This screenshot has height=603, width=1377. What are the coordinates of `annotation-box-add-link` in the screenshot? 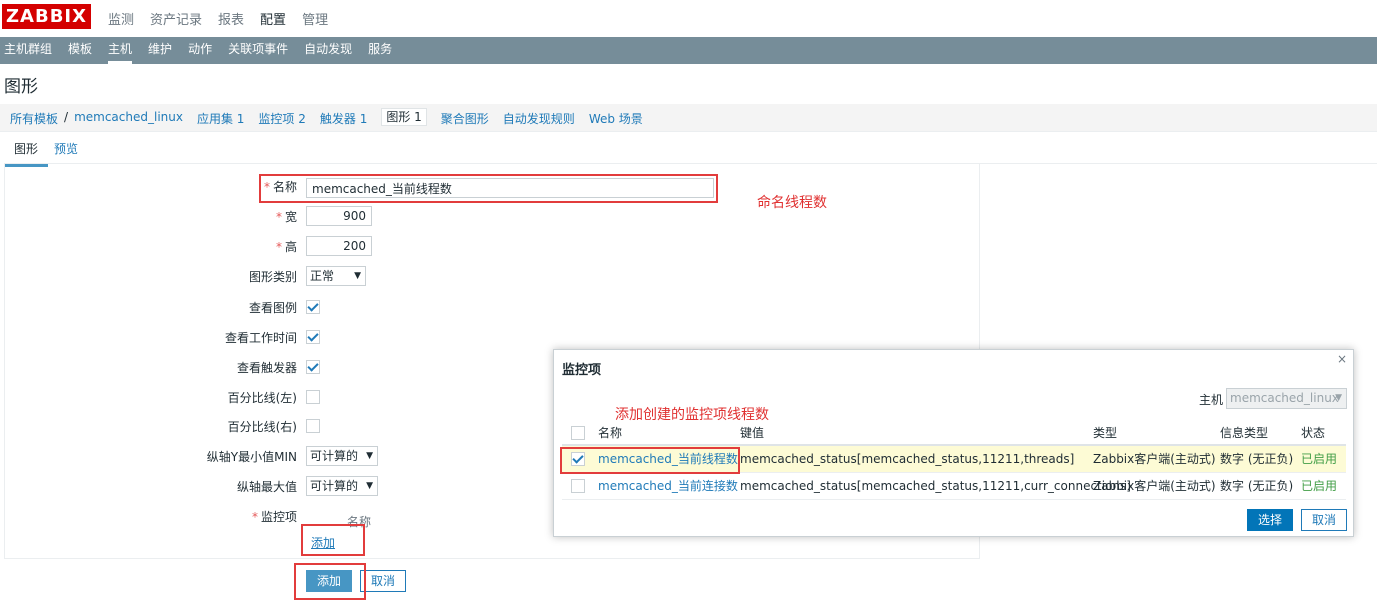 It's located at (333, 540).